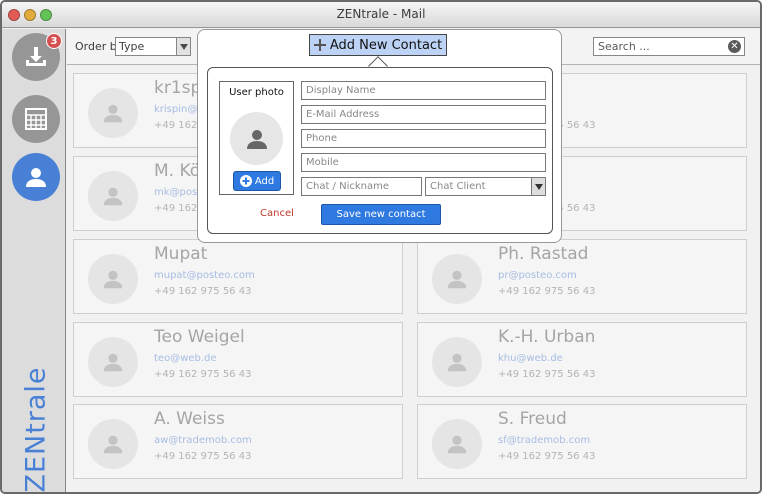 The image size is (762, 494). I want to click on window-title: ZENtrale - Mail, so click(381, 14).